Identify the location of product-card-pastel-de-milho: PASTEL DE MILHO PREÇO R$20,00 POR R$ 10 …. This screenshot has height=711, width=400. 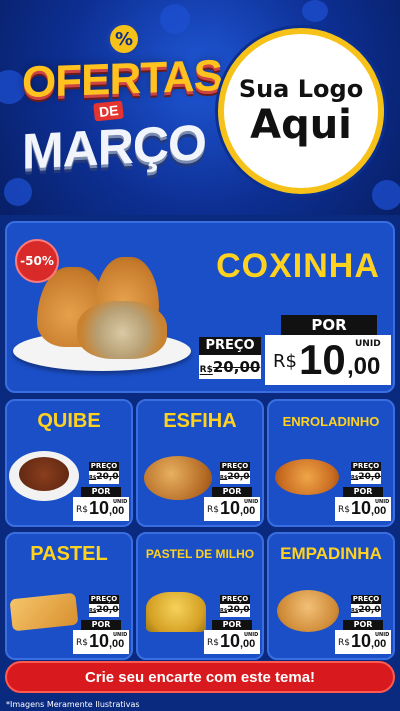
(200, 596).